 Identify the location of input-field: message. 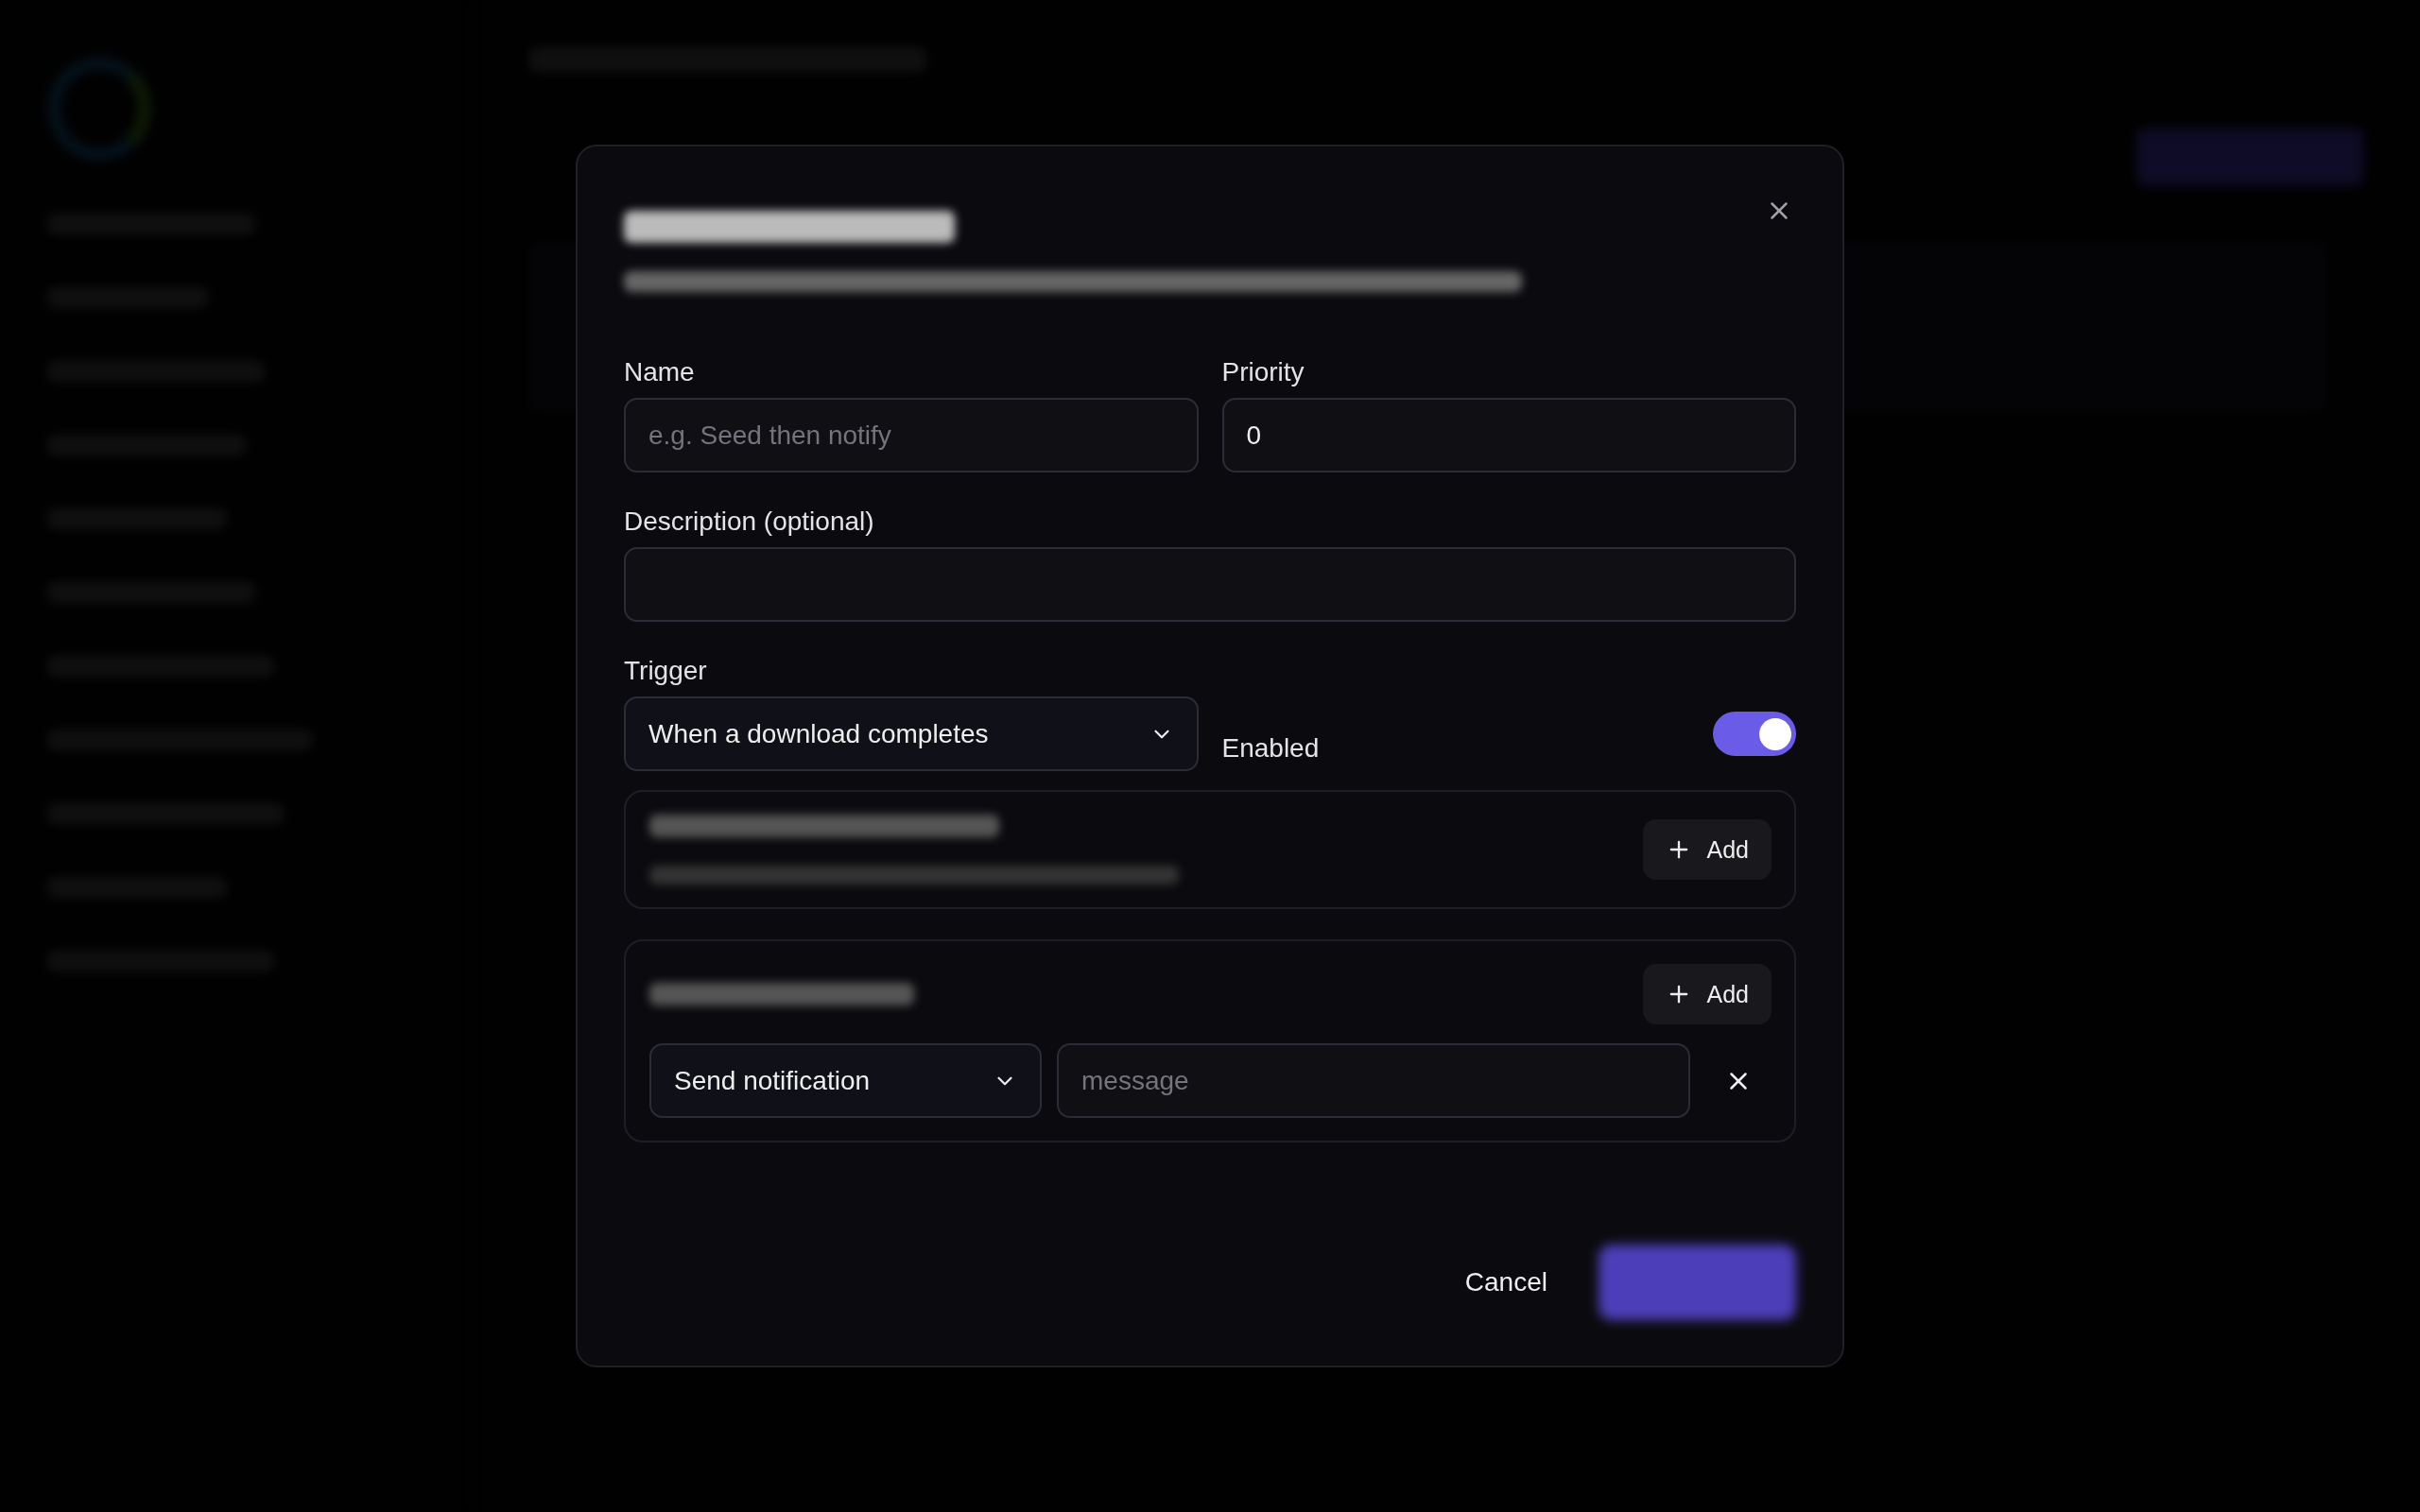
(1373, 1080).